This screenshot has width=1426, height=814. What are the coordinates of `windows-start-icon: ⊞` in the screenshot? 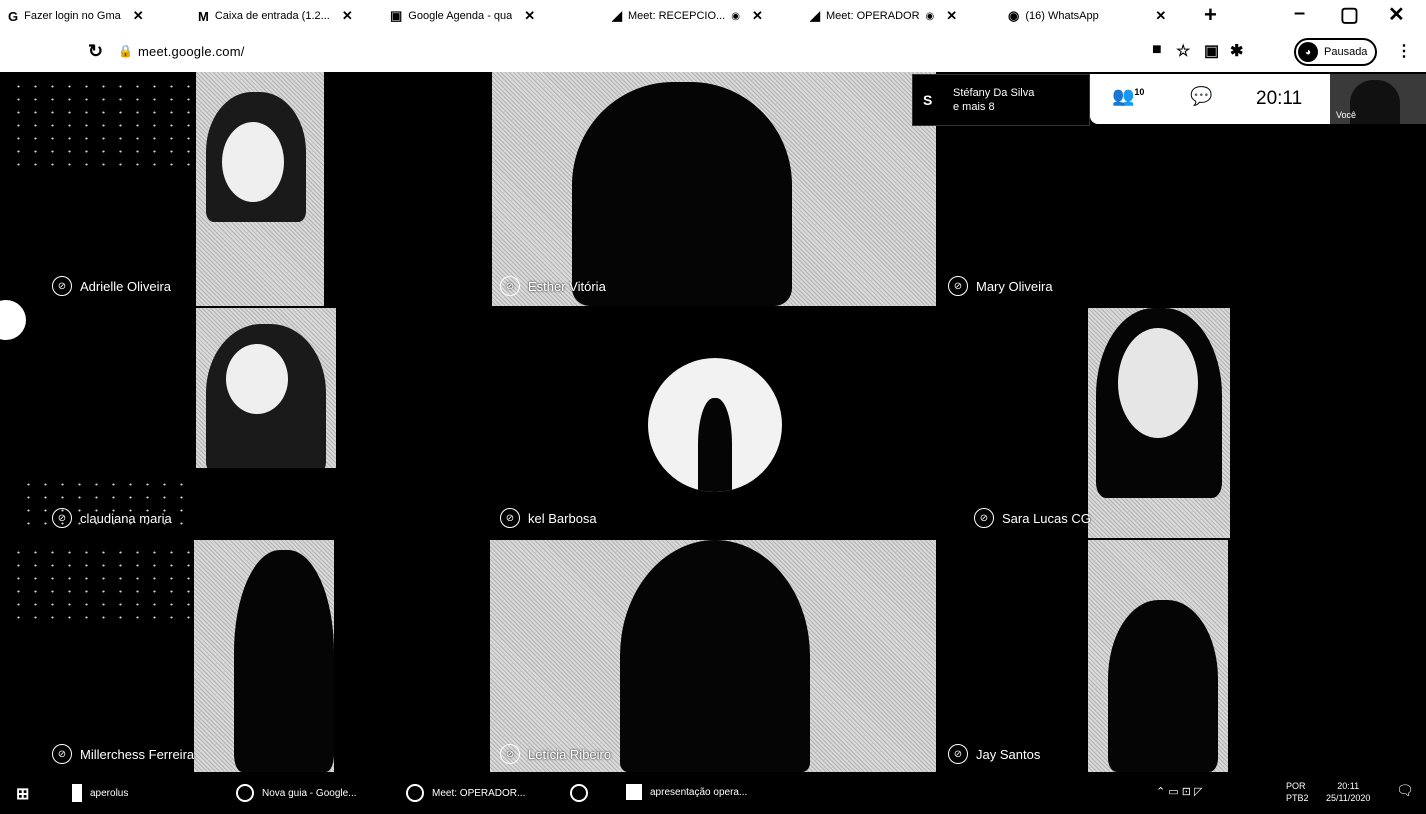 It's located at (22, 794).